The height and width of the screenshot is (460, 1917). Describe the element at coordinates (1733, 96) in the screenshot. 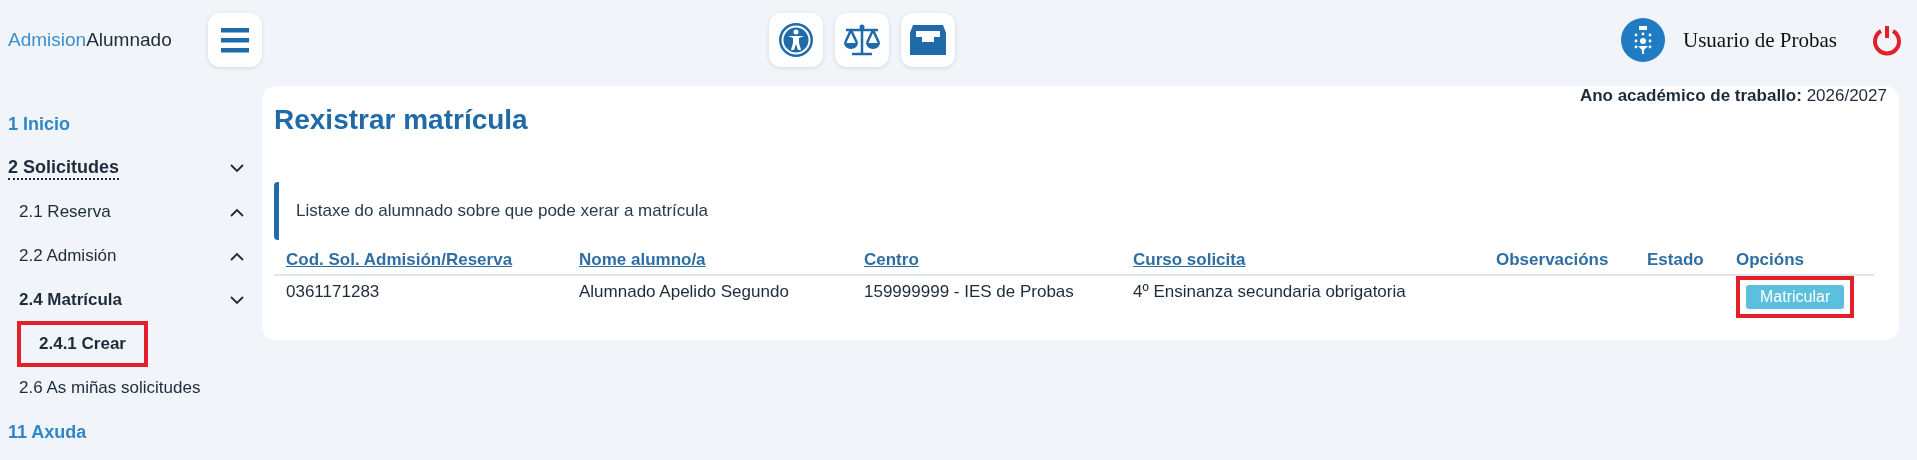

I see `academic-year: Ano académico de traballo: 2026/2027` at that location.